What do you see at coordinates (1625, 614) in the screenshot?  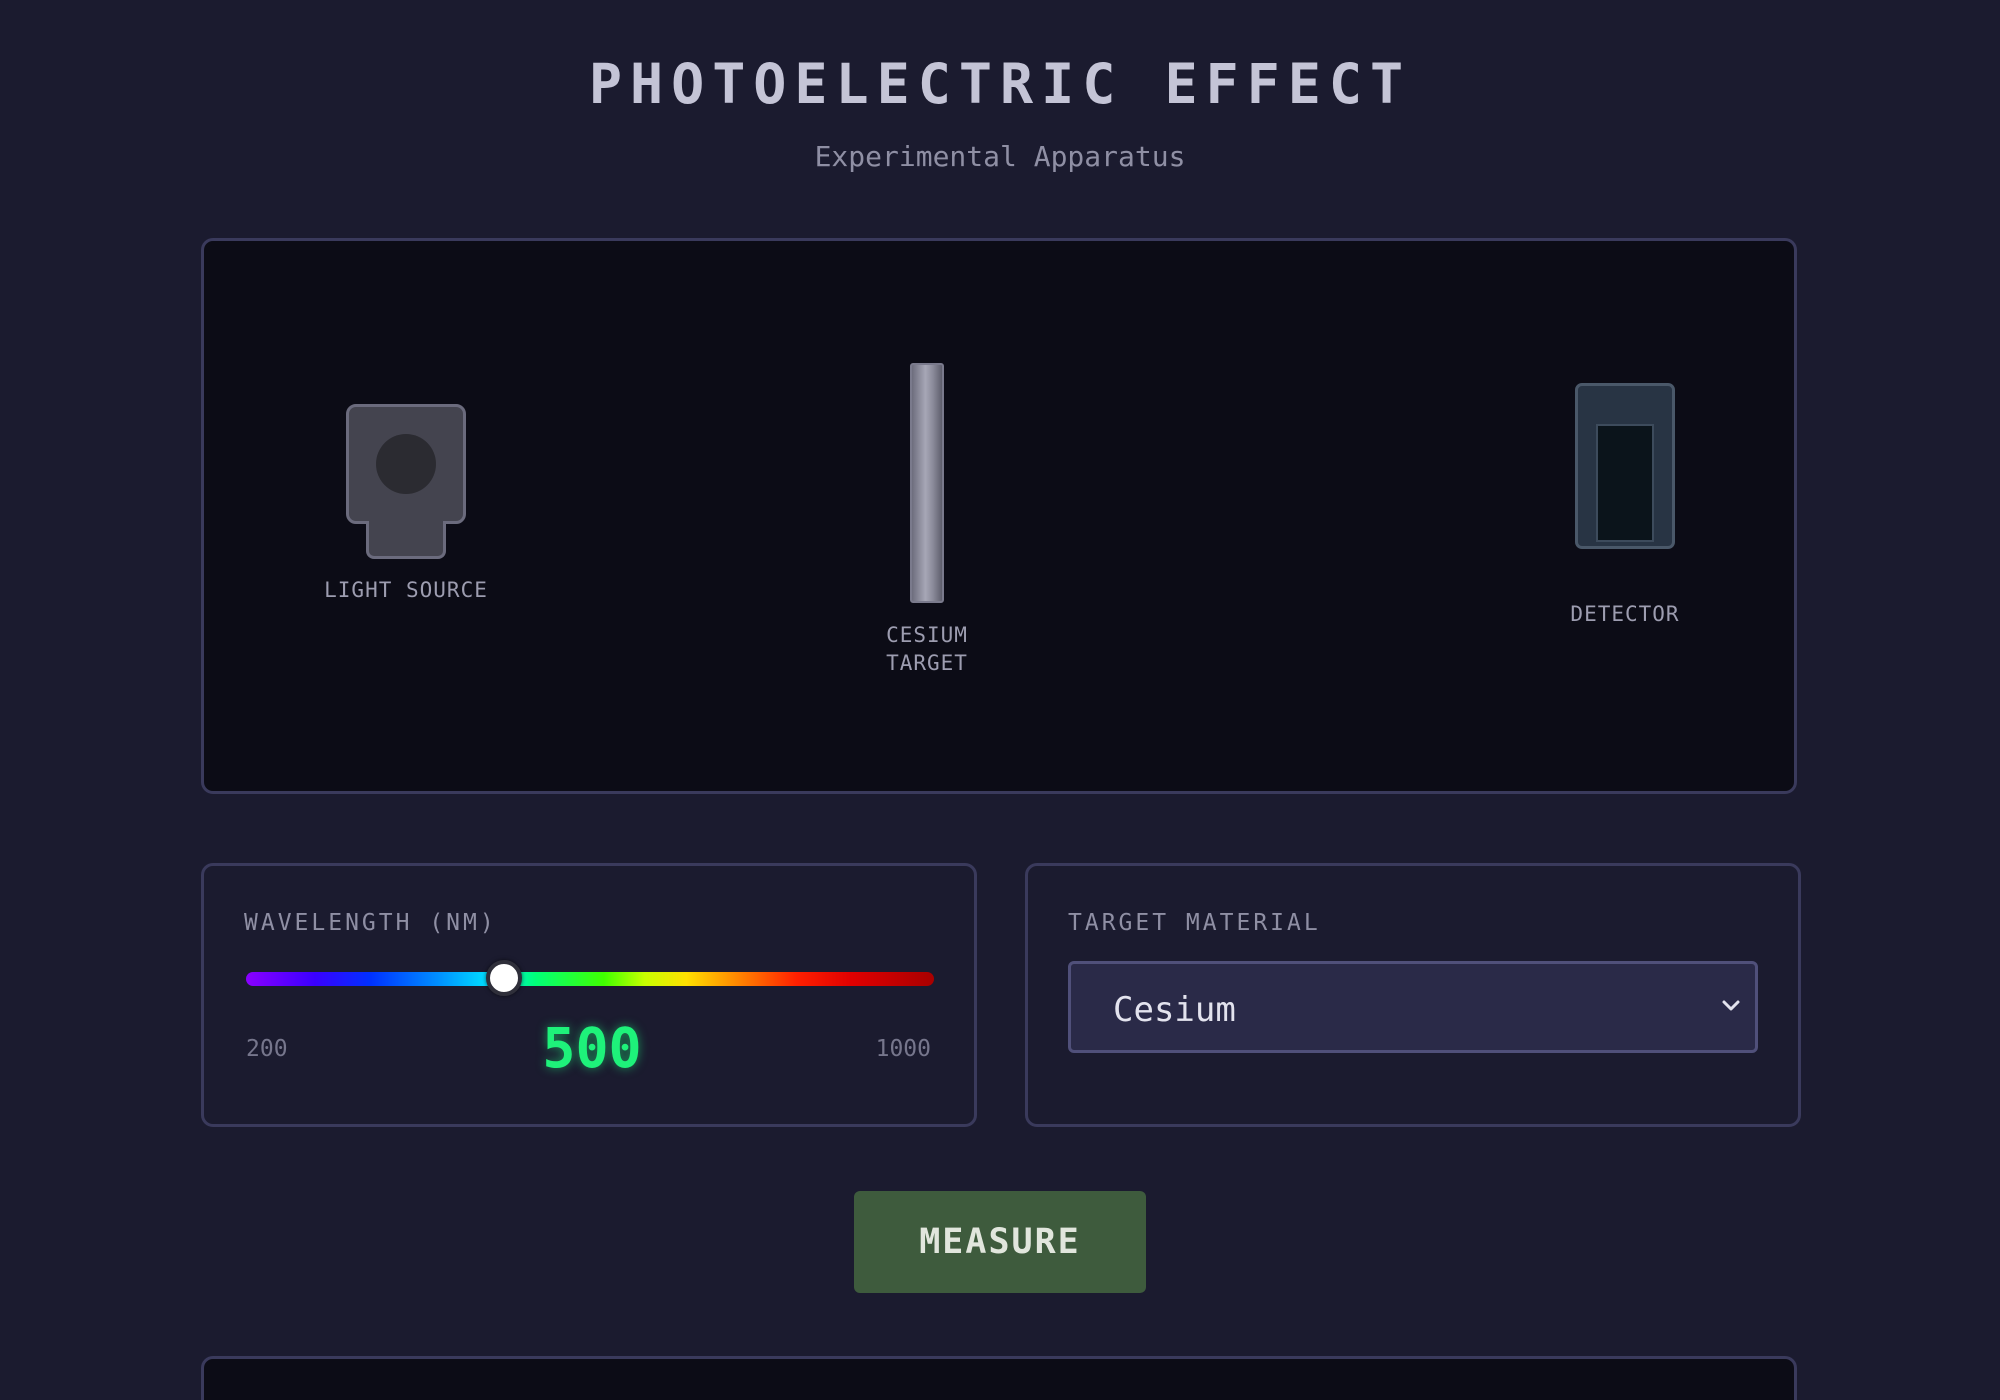 I see `detector-label: DETECTOR` at bounding box center [1625, 614].